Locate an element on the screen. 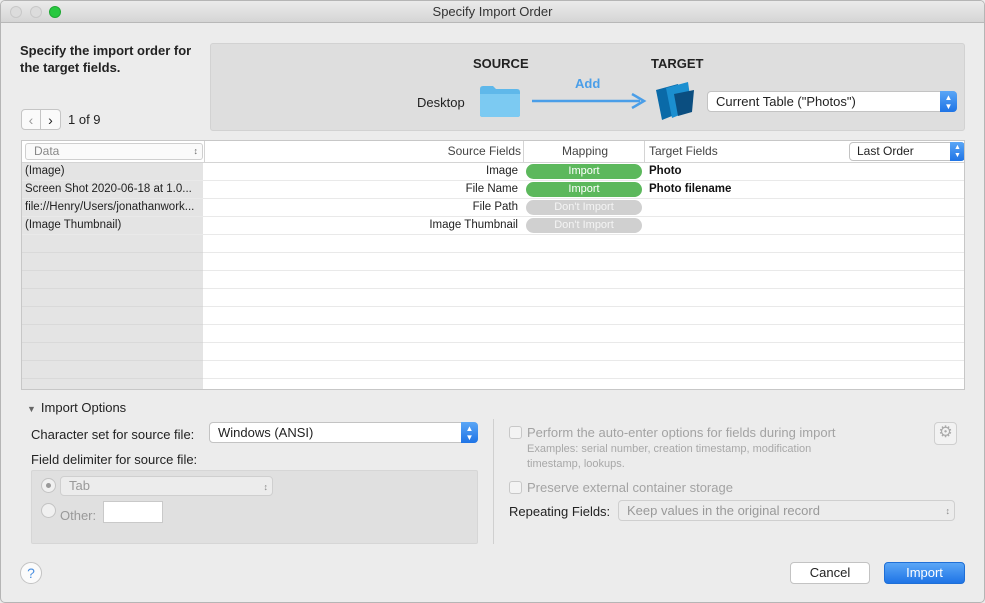 This screenshot has height=603, width=985. target-fields-header: Target Fields is located at coordinates (683, 151).